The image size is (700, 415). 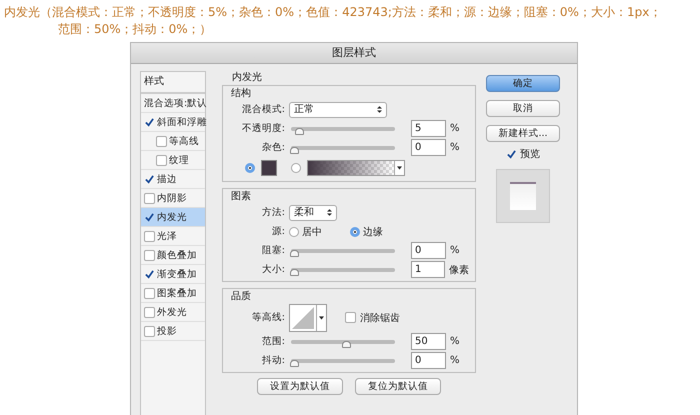 What do you see at coordinates (398, 386) in the screenshot?
I see `default-button: 复位为默认值` at bounding box center [398, 386].